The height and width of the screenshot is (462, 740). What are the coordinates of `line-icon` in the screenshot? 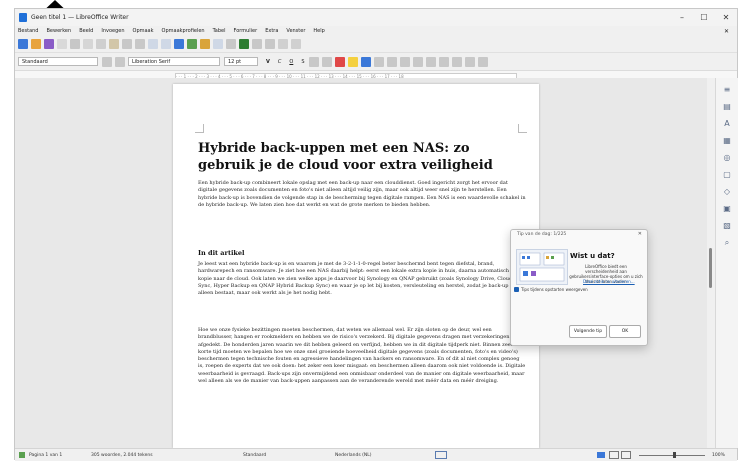 It's located at (283, 44).